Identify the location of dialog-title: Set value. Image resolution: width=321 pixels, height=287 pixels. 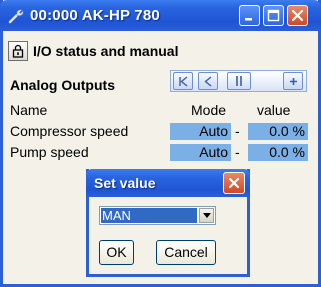
(125, 183).